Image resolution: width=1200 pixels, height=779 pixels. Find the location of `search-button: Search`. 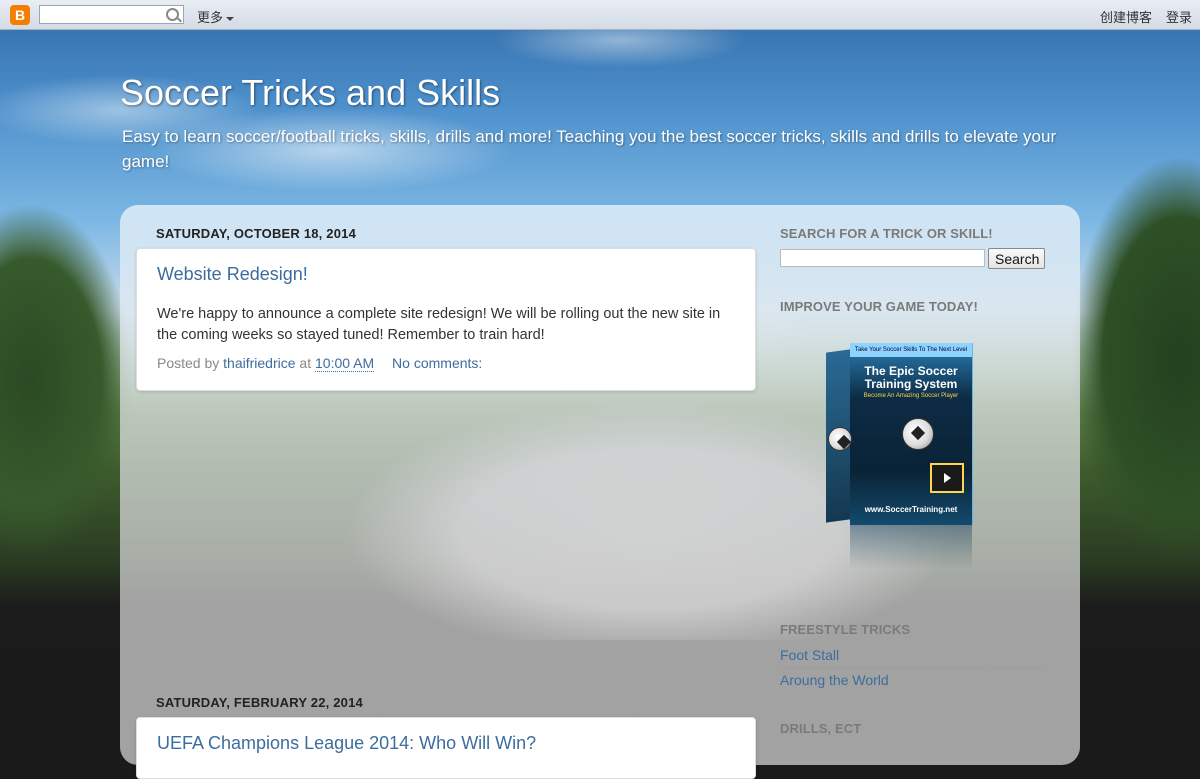

search-button: Search is located at coordinates (1016, 258).